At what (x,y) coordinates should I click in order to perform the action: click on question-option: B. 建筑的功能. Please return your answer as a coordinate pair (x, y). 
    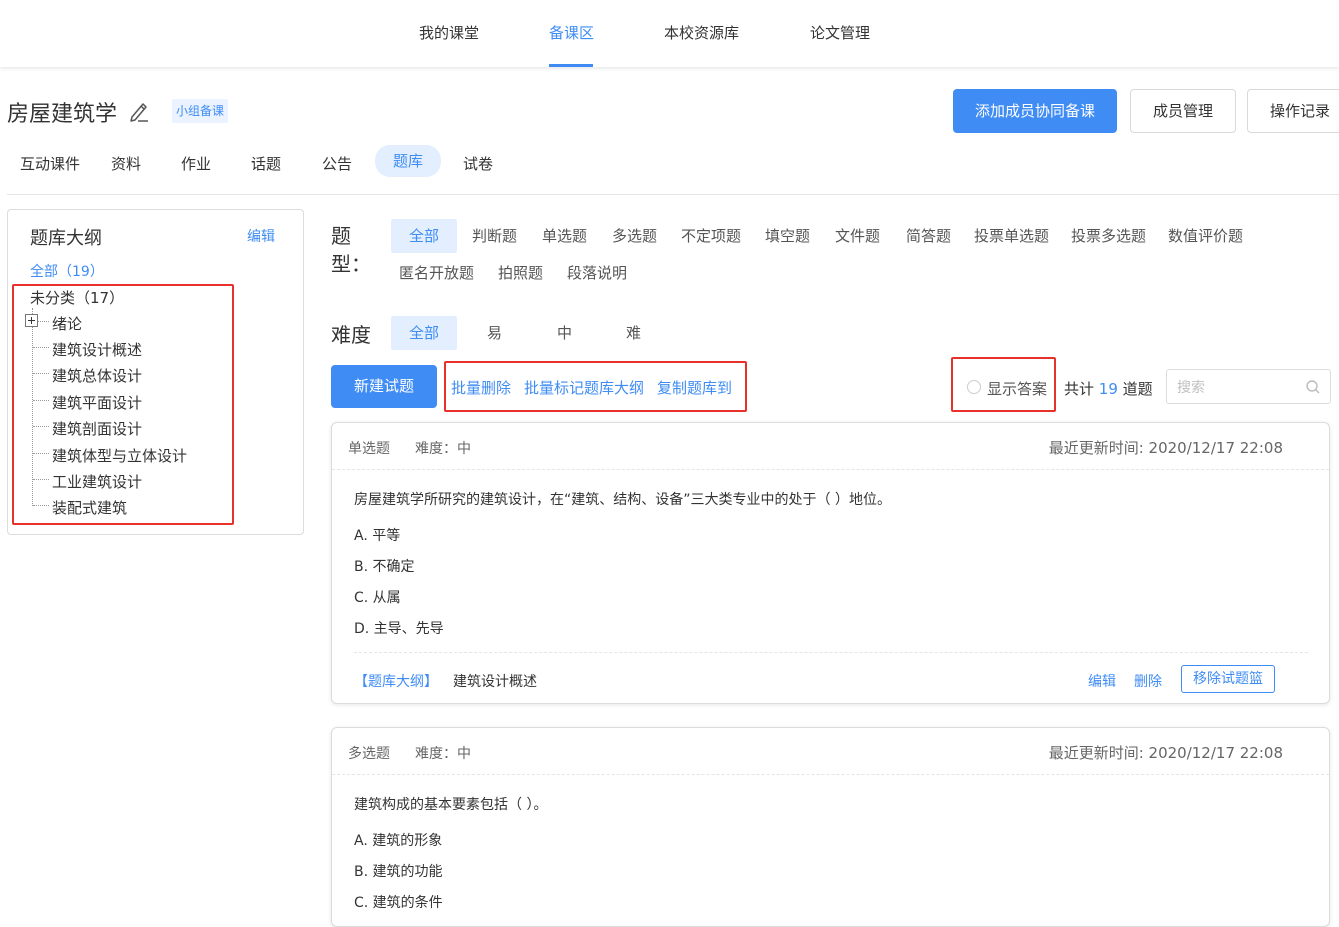
    Looking at the image, I should click on (398, 872).